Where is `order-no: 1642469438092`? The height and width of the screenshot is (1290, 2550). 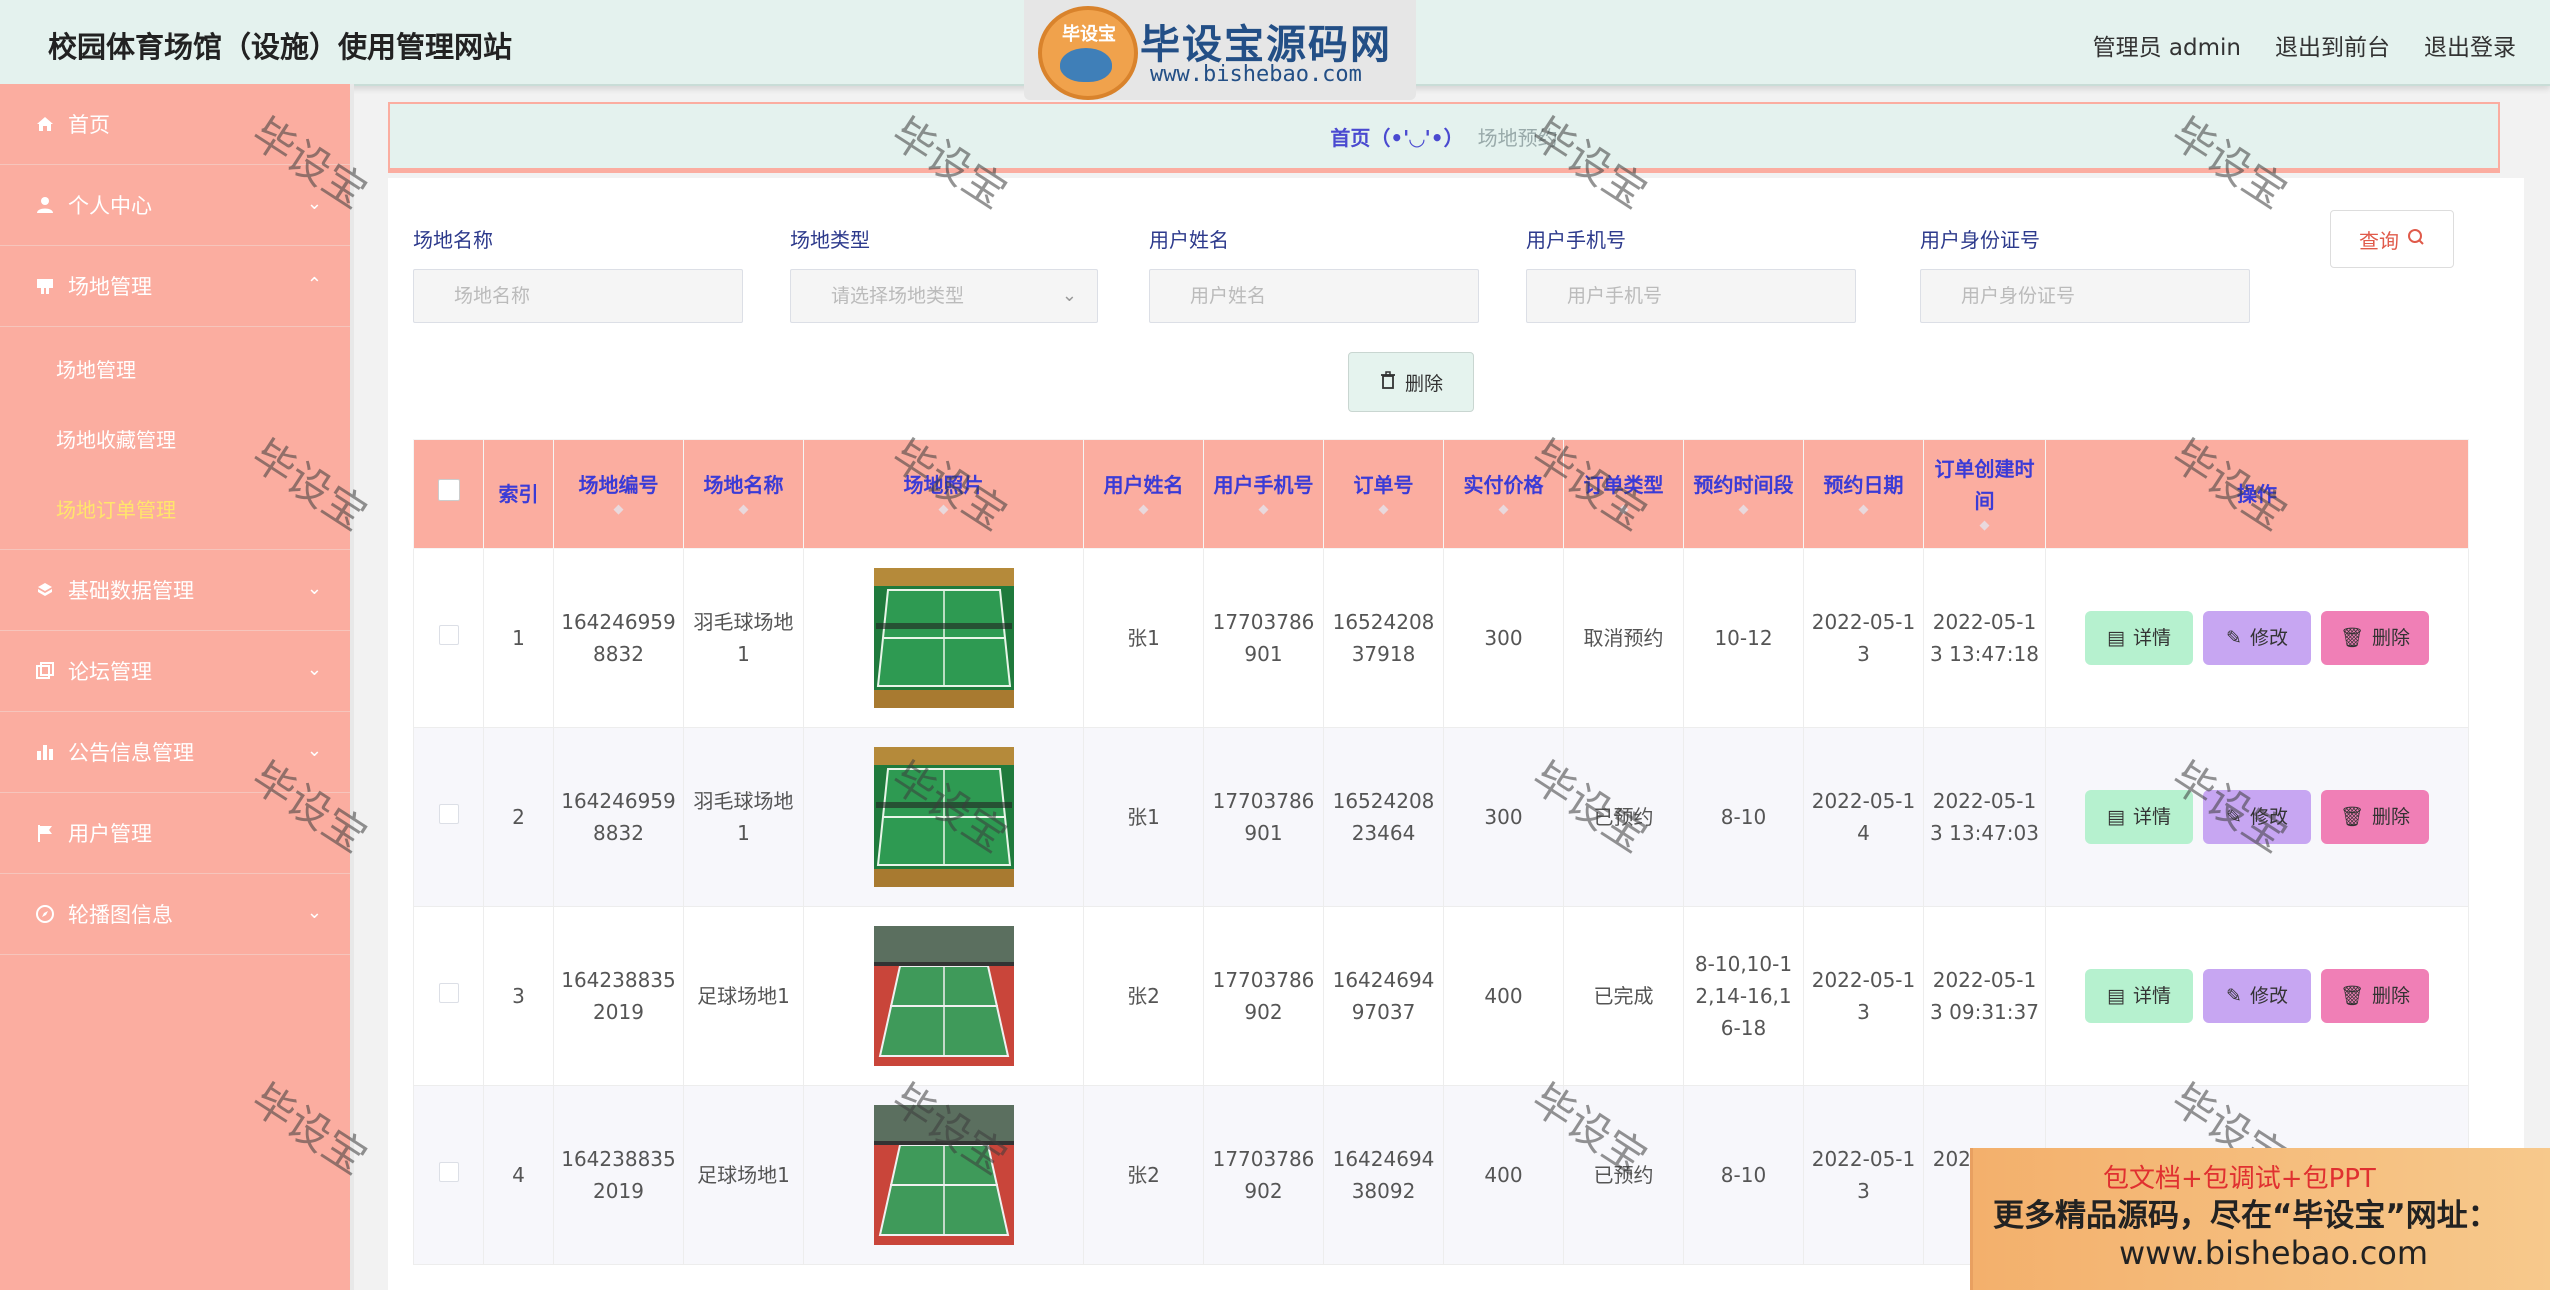 order-no: 1642469438092 is located at coordinates (1383, 1175).